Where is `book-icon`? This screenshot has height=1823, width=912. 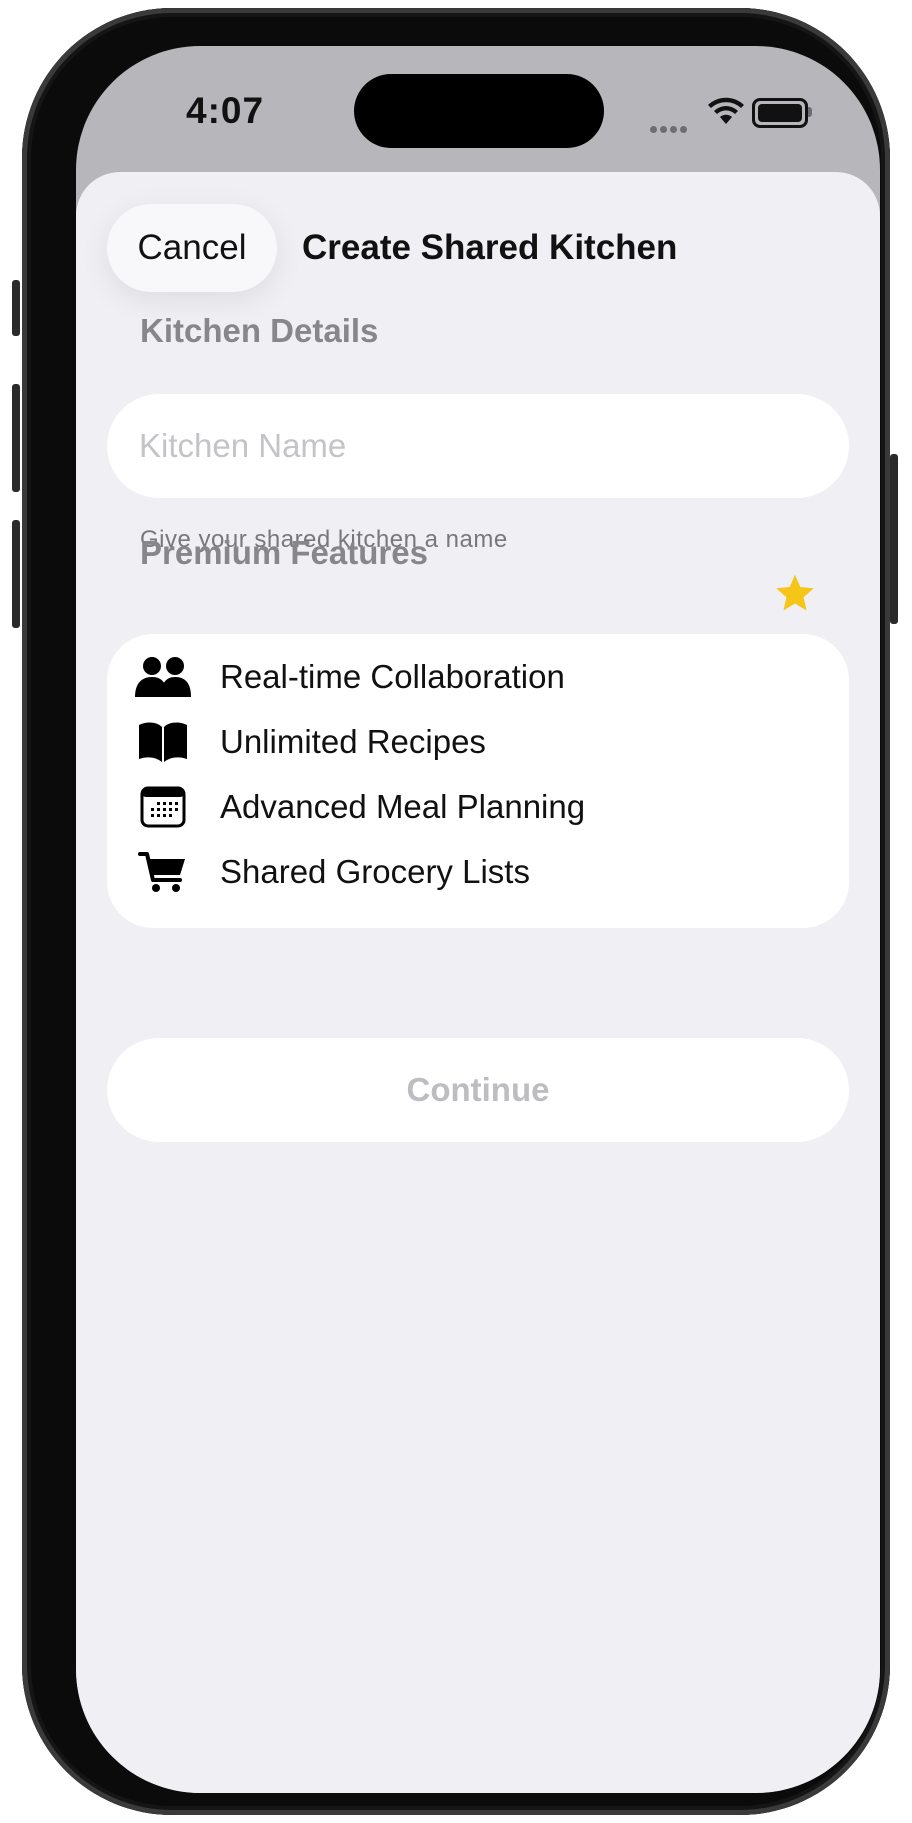 book-icon is located at coordinates (163, 742).